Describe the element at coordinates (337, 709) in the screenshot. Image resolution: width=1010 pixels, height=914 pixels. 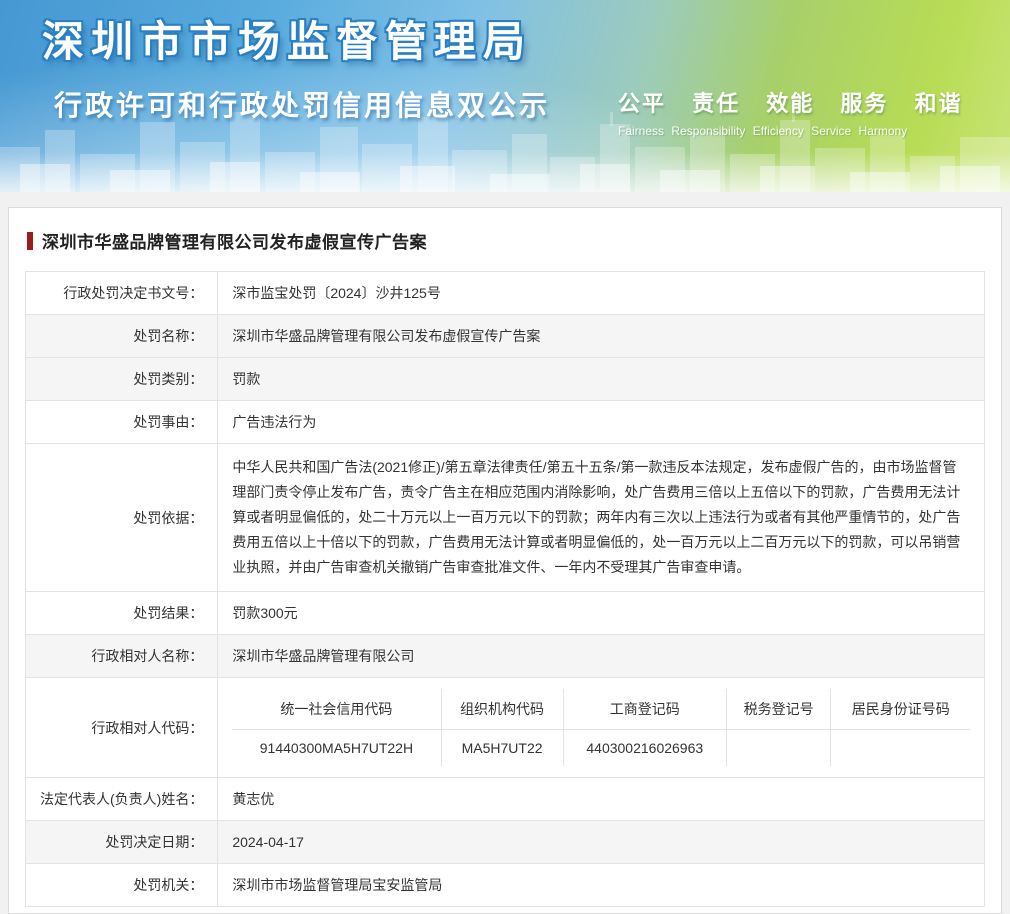
I see `codes-header-uscc: 统一社会信用代码` at that location.